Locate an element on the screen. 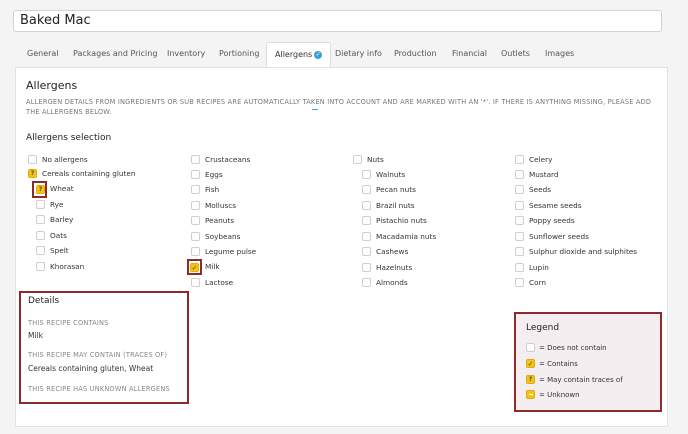 The image size is (688, 434). unknown-dash-icon is located at coordinates (530, 394).